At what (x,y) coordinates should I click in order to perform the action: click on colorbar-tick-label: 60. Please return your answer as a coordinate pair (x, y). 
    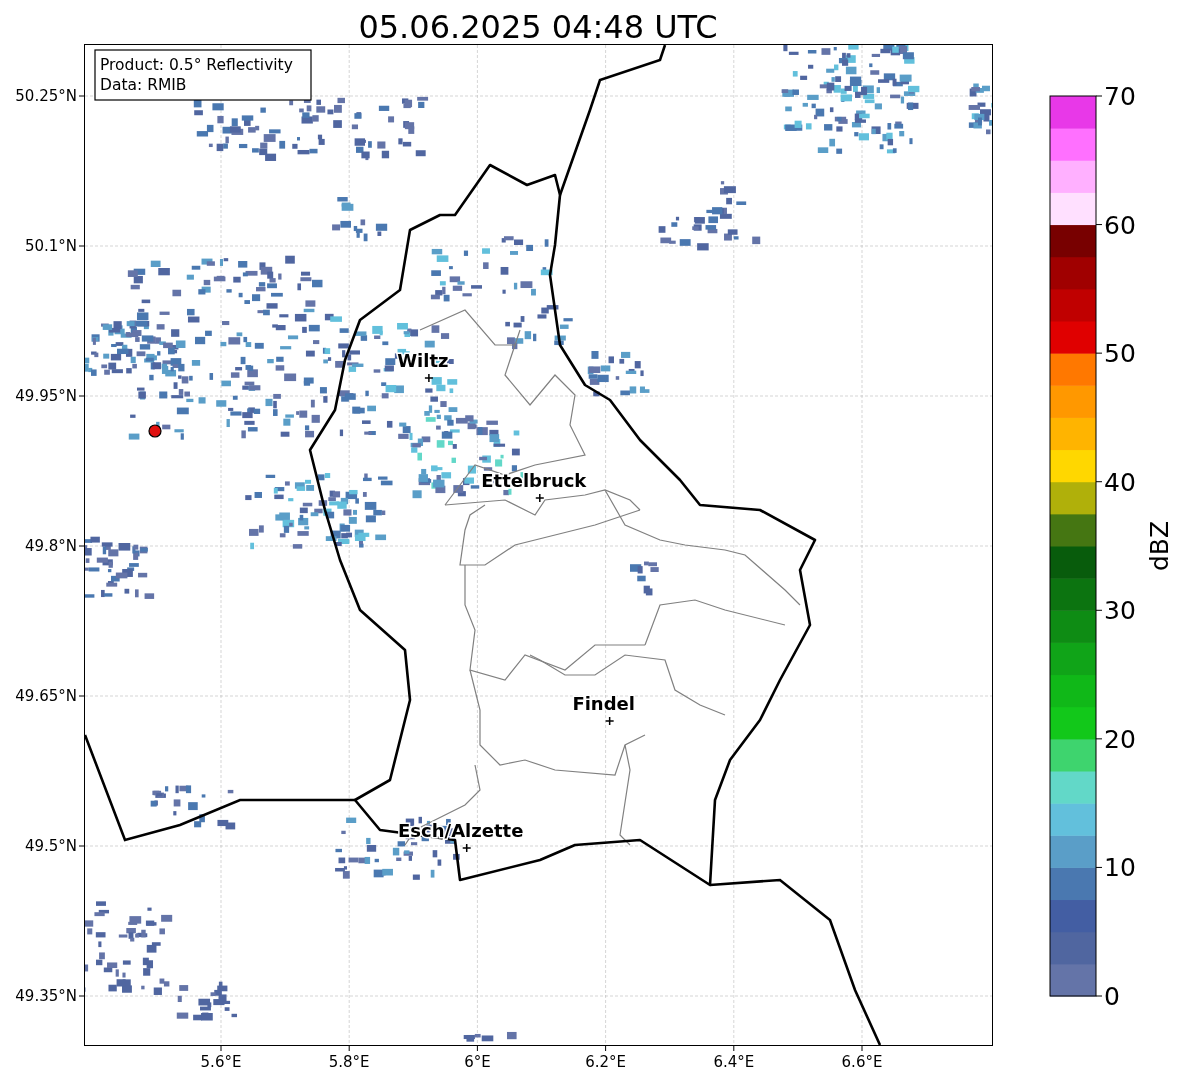
    Looking at the image, I should click on (1120, 225).